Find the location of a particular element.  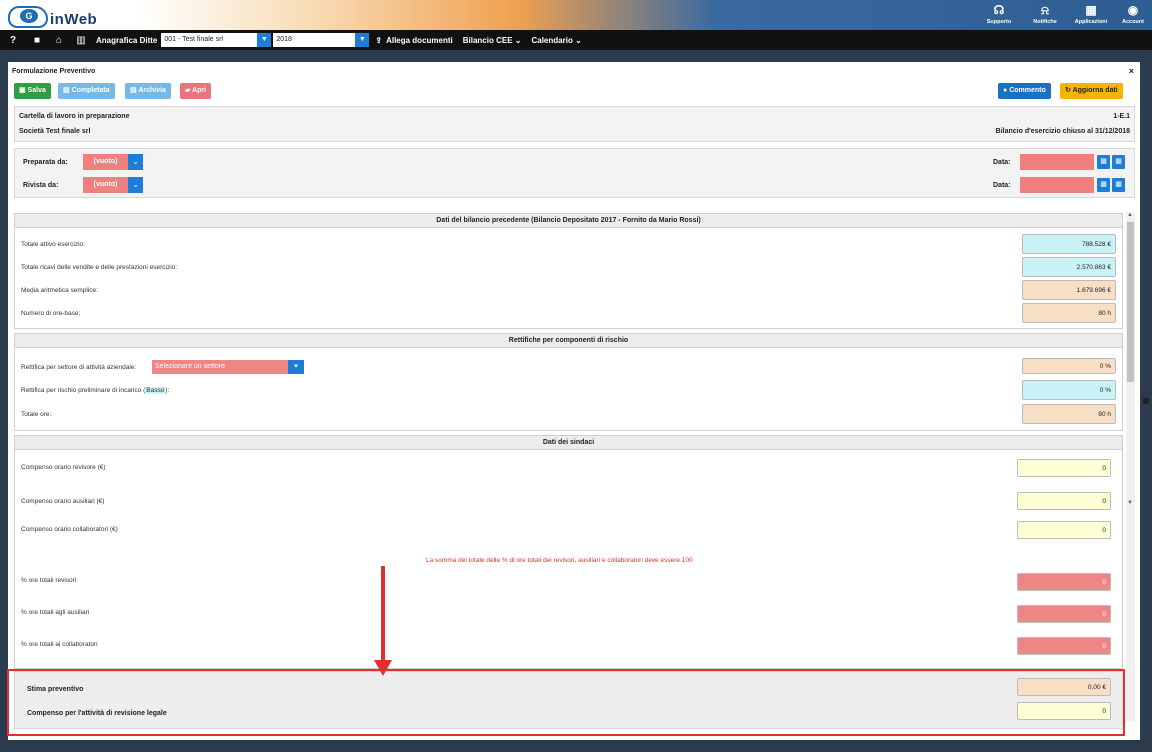

total-hours-value: 80 h is located at coordinates (1069, 414).